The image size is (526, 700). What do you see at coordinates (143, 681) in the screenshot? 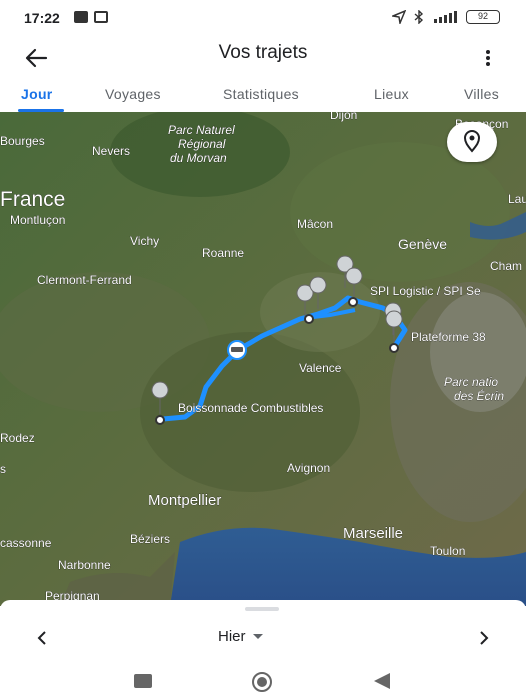
I see `recent-apps-icon` at bounding box center [143, 681].